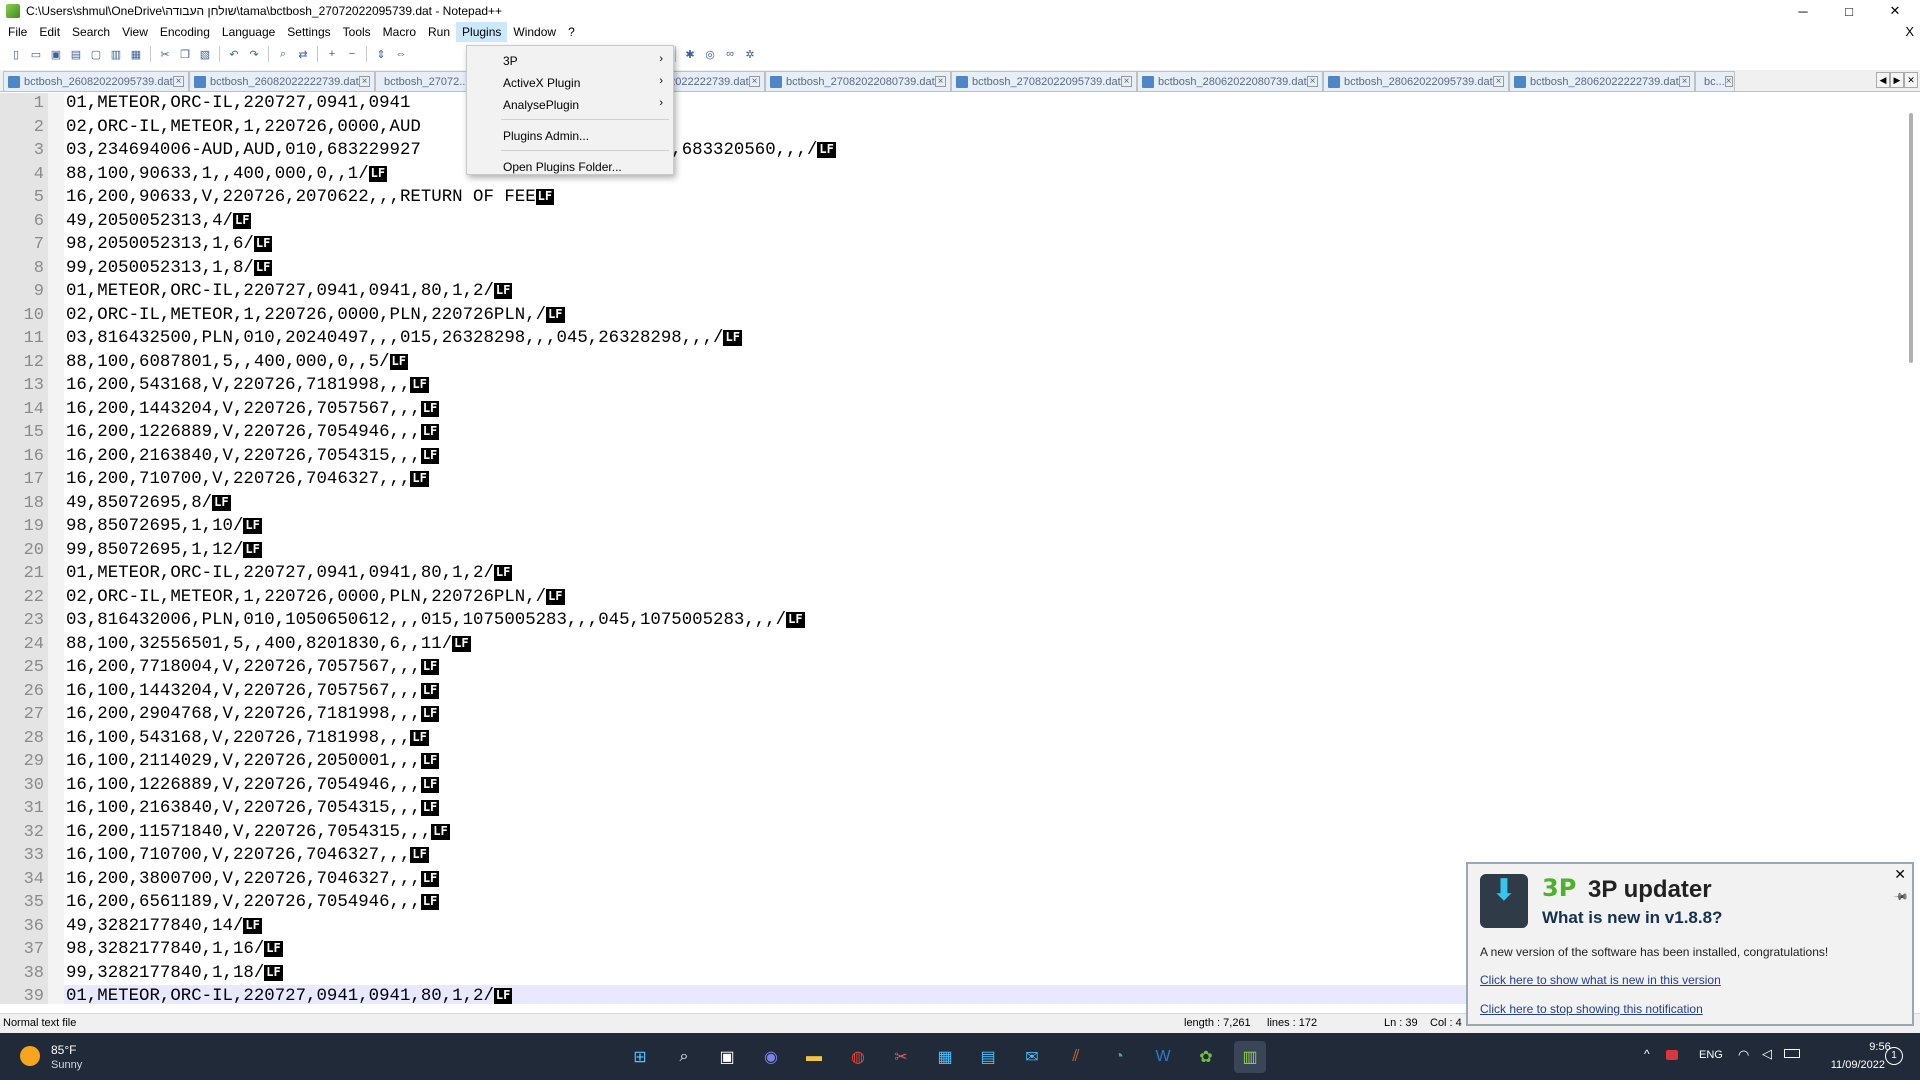 The image size is (1920, 1080). What do you see at coordinates (56, 548) in the screenshot?
I see `fold-margin` at bounding box center [56, 548].